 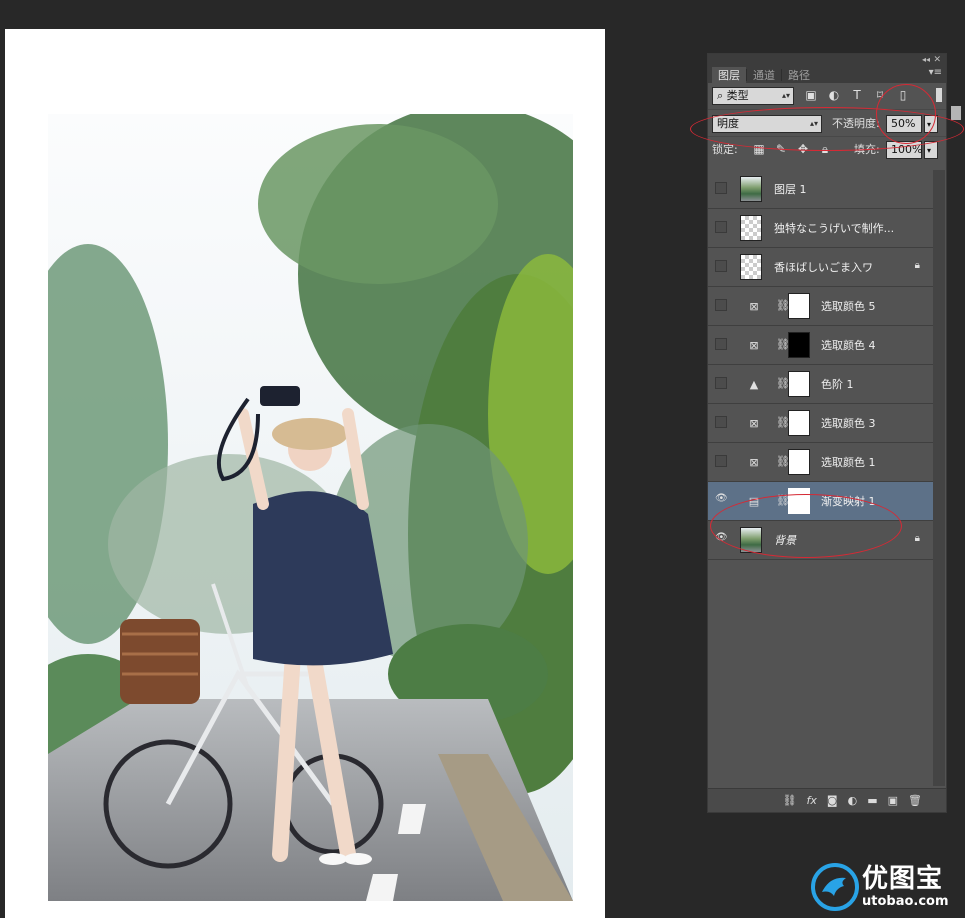 I want to click on tab-layers: 图层, so click(x=729, y=75).